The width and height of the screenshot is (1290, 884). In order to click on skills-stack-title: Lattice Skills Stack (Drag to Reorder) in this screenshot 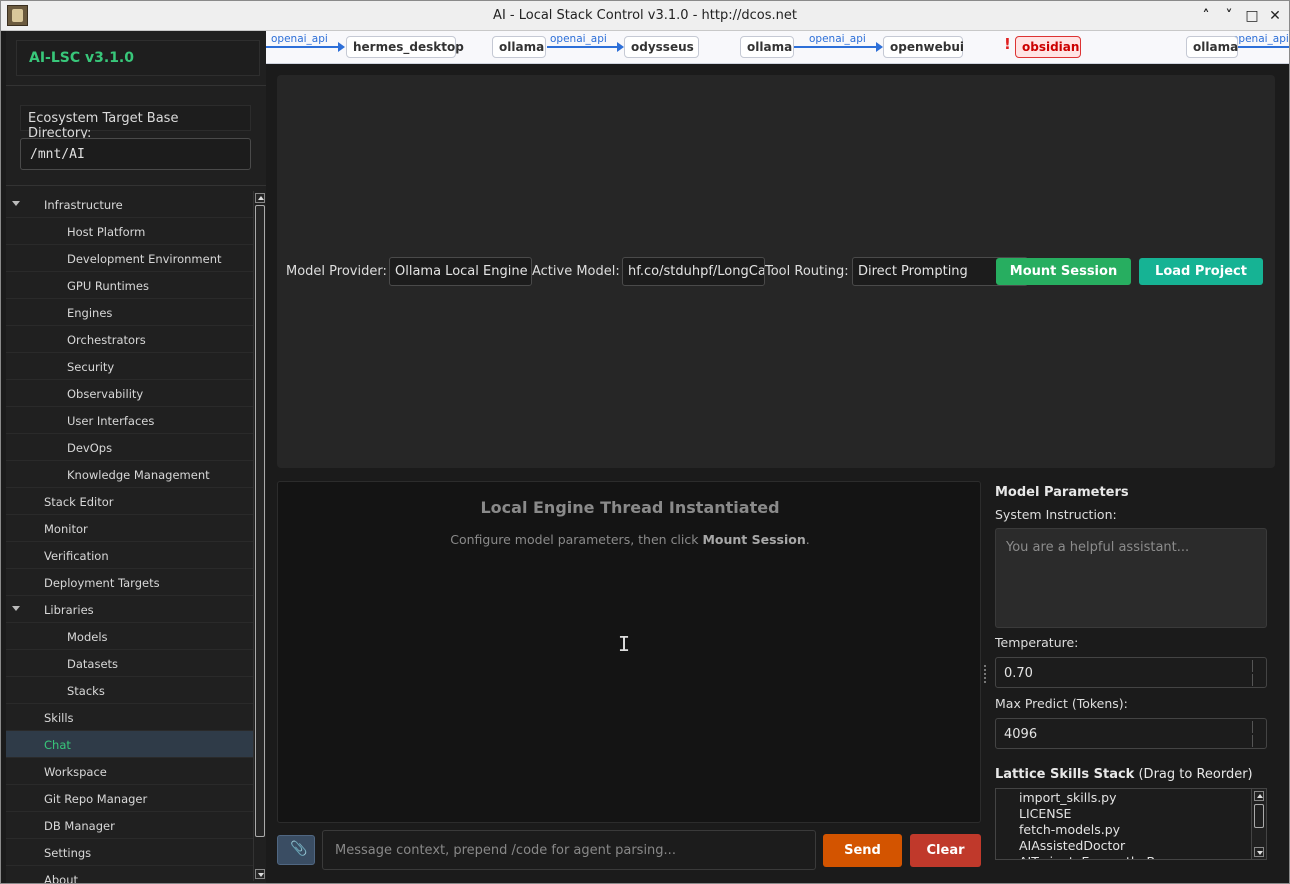, I will do `click(1124, 774)`.